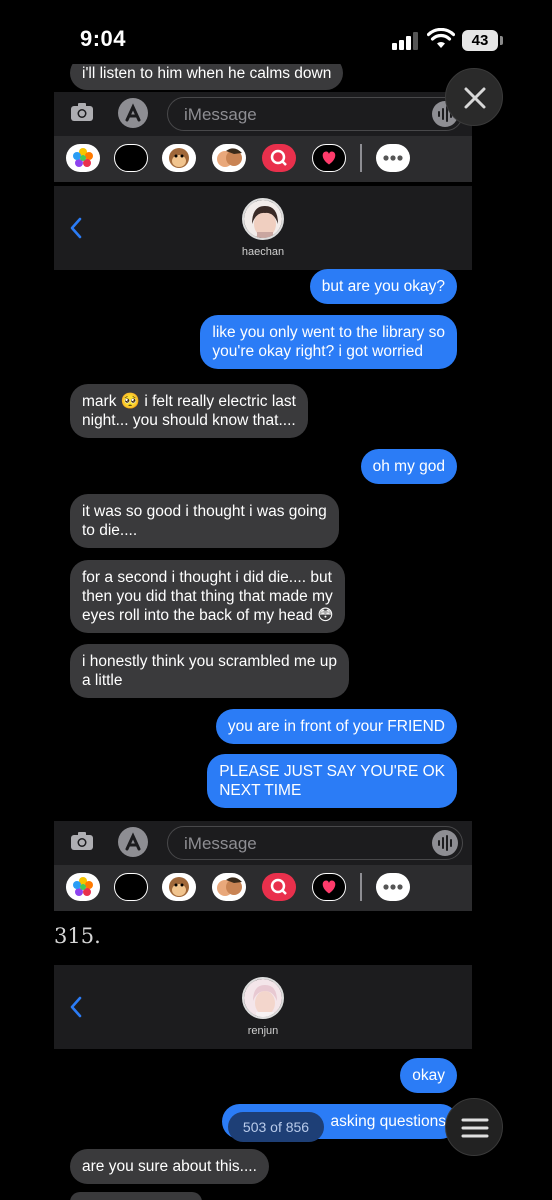 The height and width of the screenshot is (1200, 552). I want to click on conversation-header: haechan, so click(263, 228).